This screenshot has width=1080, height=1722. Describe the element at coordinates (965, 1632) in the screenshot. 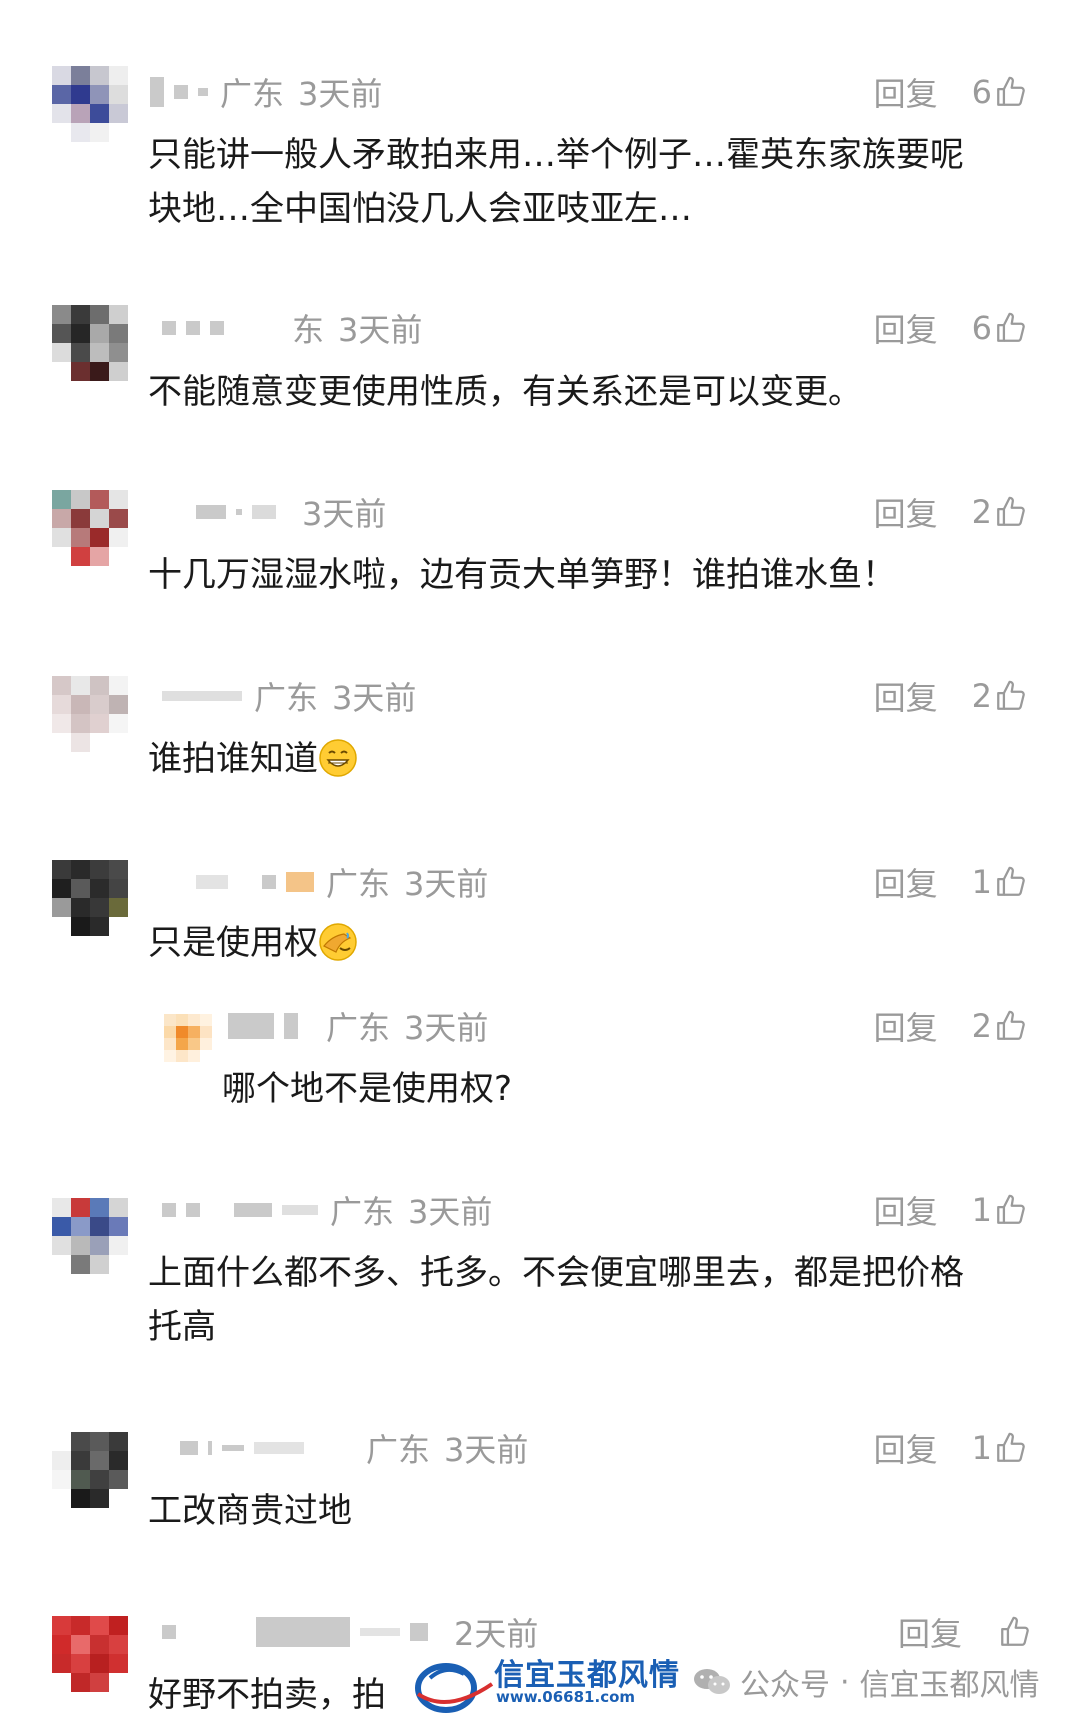

I see `comment-actions: 回复` at that location.